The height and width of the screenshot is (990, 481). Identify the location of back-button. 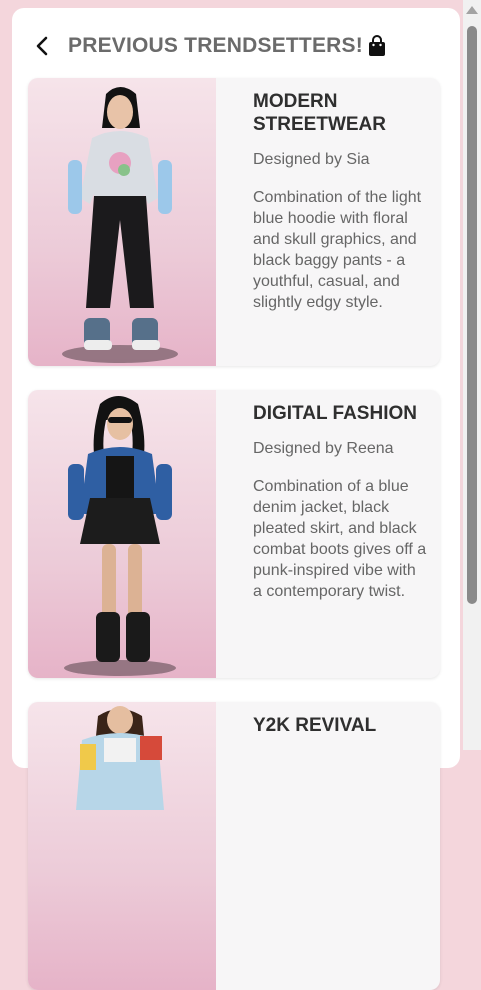
(42, 46).